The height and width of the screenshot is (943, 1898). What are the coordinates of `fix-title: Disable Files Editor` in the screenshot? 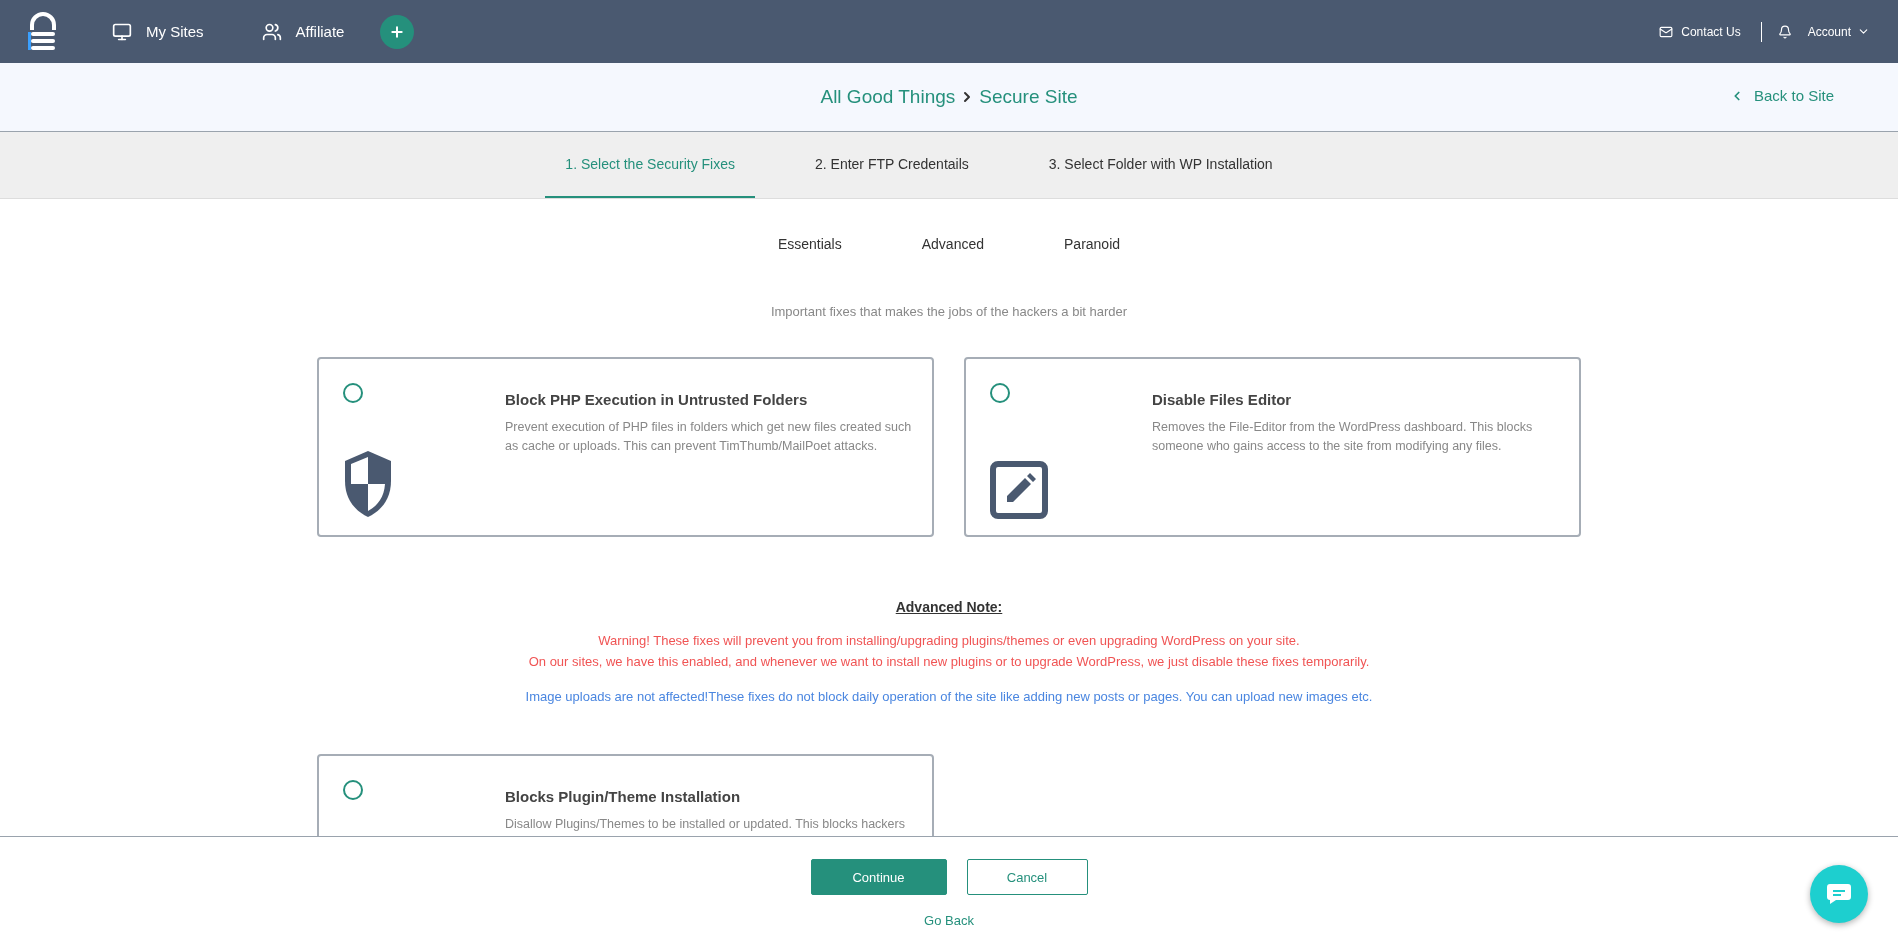 It's located at (1222, 399).